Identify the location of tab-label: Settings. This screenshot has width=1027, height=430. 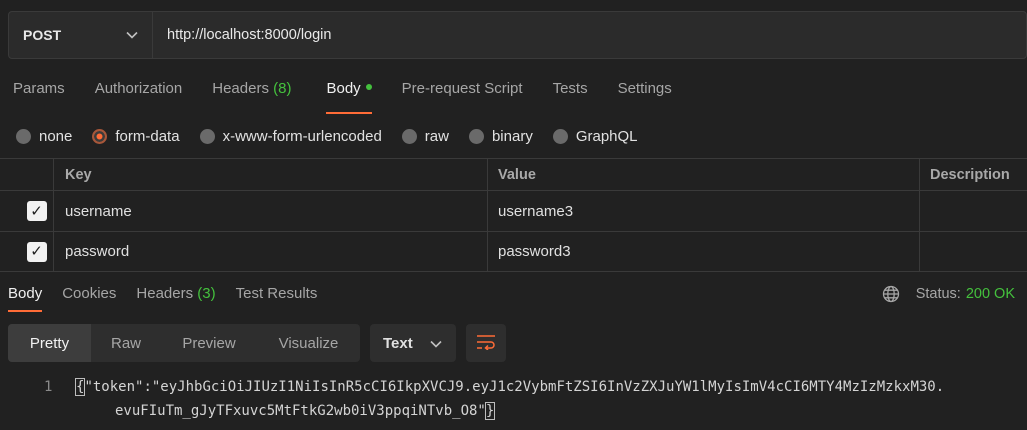
(644, 88).